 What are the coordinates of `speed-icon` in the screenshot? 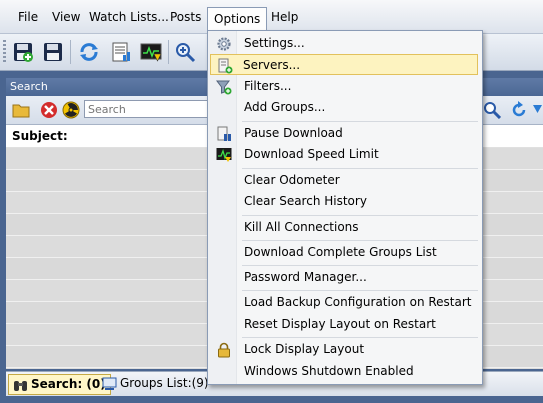 It's located at (224, 155).